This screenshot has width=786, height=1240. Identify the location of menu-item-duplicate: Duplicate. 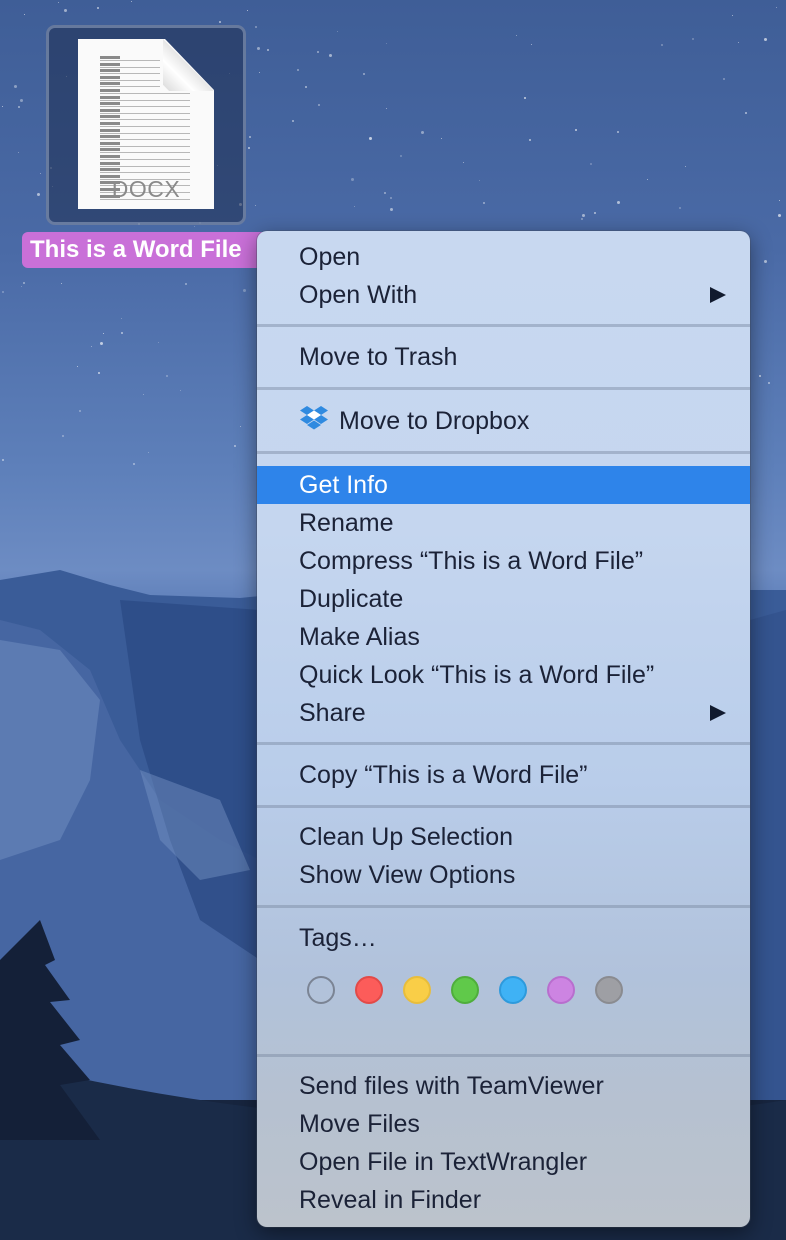
(503, 599).